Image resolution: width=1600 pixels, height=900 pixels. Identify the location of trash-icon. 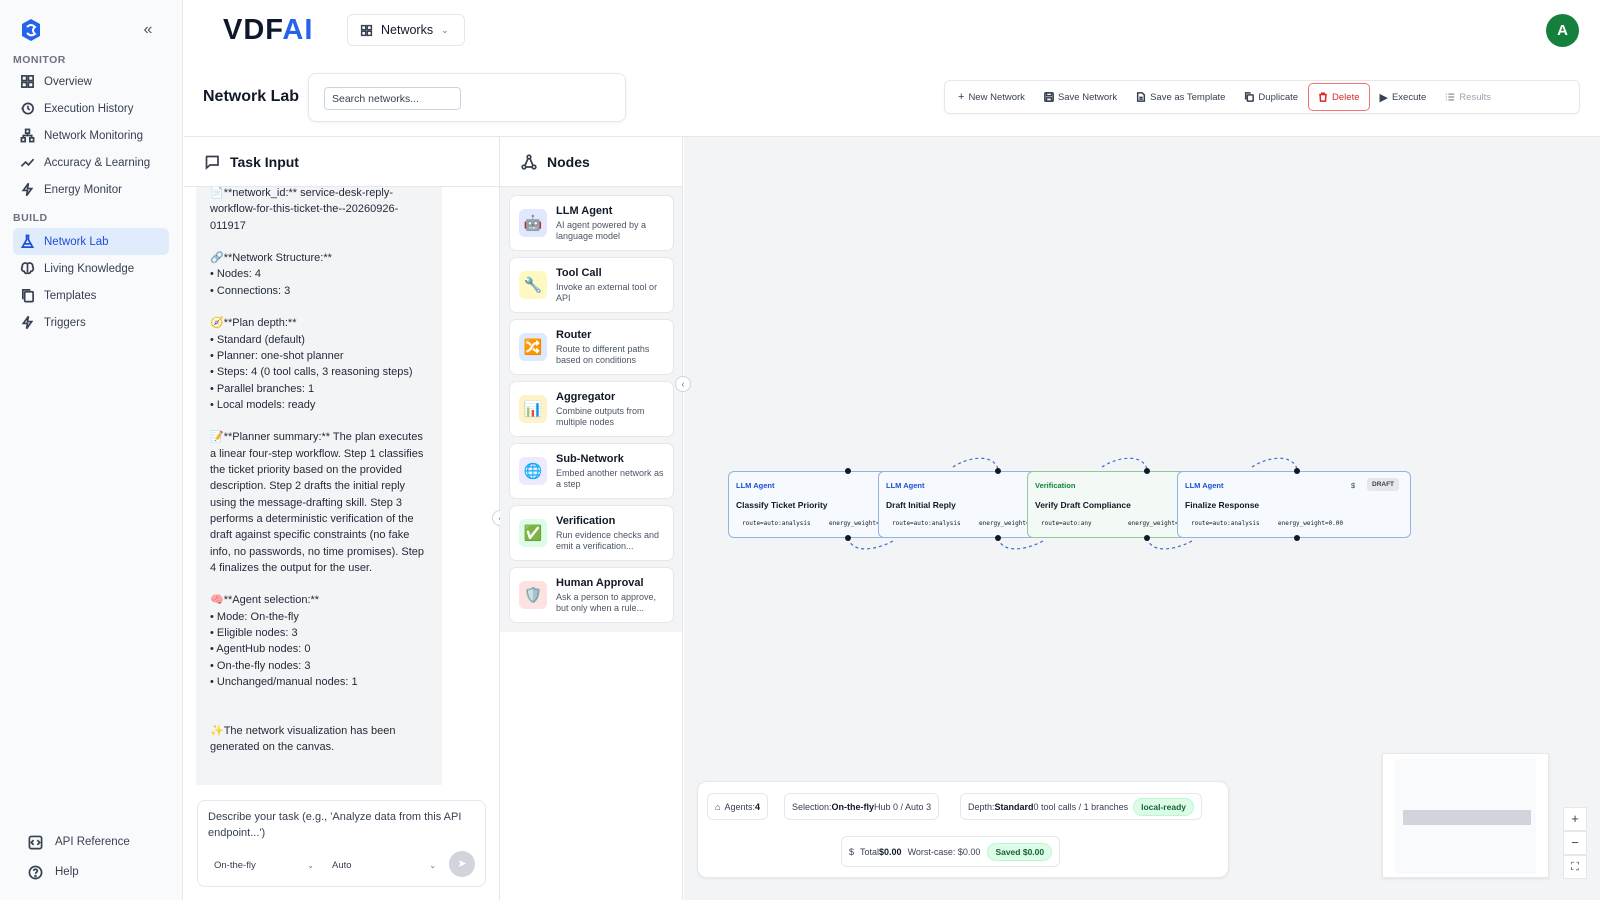
(1323, 97).